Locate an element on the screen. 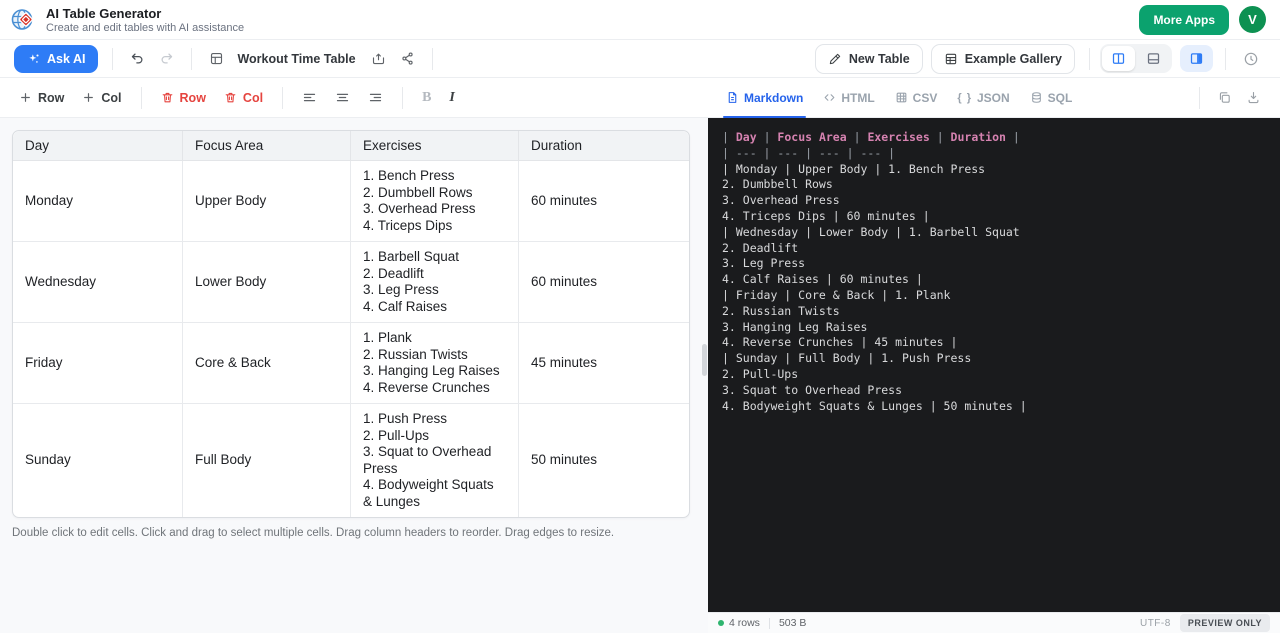 This screenshot has width=1280, height=633. split-horizontal-button is located at coordinates (1153, 58).